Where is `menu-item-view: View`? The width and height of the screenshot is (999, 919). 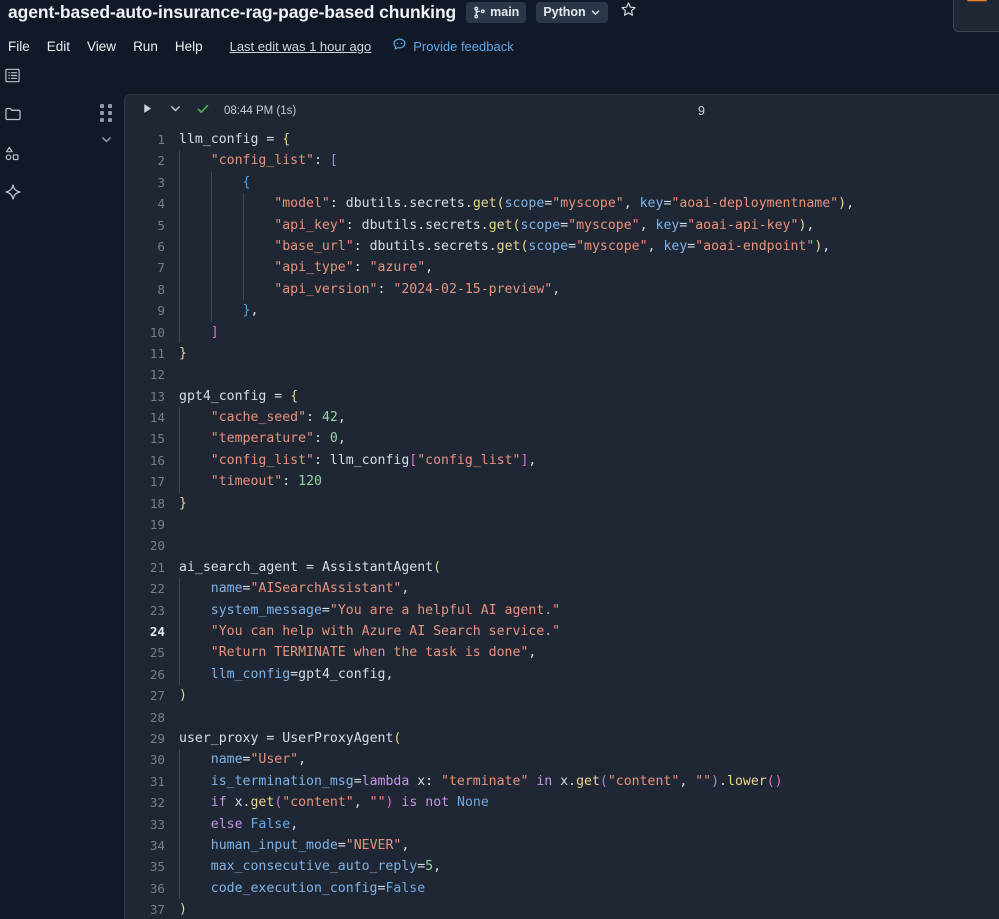
menu-item-view: View is located at coordinates (101, 46).